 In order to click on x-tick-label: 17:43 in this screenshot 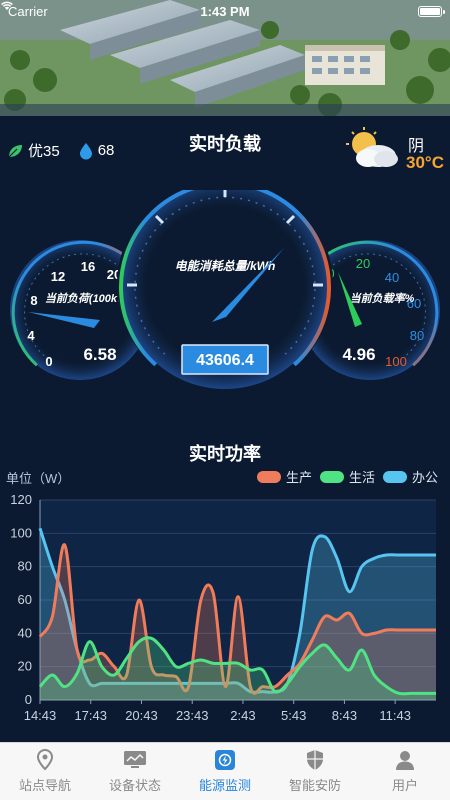, I will do `click(90, 715)`.